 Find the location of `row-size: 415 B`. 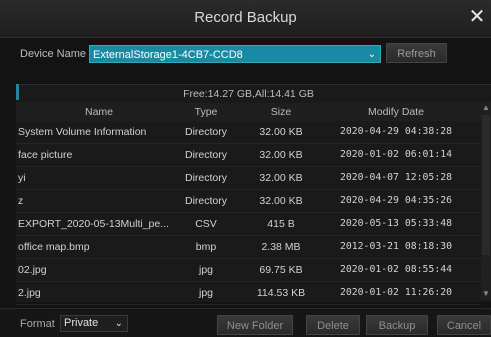

row-size: 415 B is located at coordinates (281, 224).